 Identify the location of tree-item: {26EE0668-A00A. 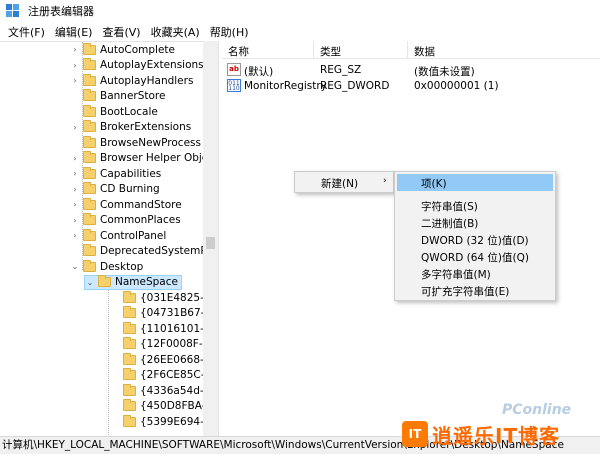
(164, 360).